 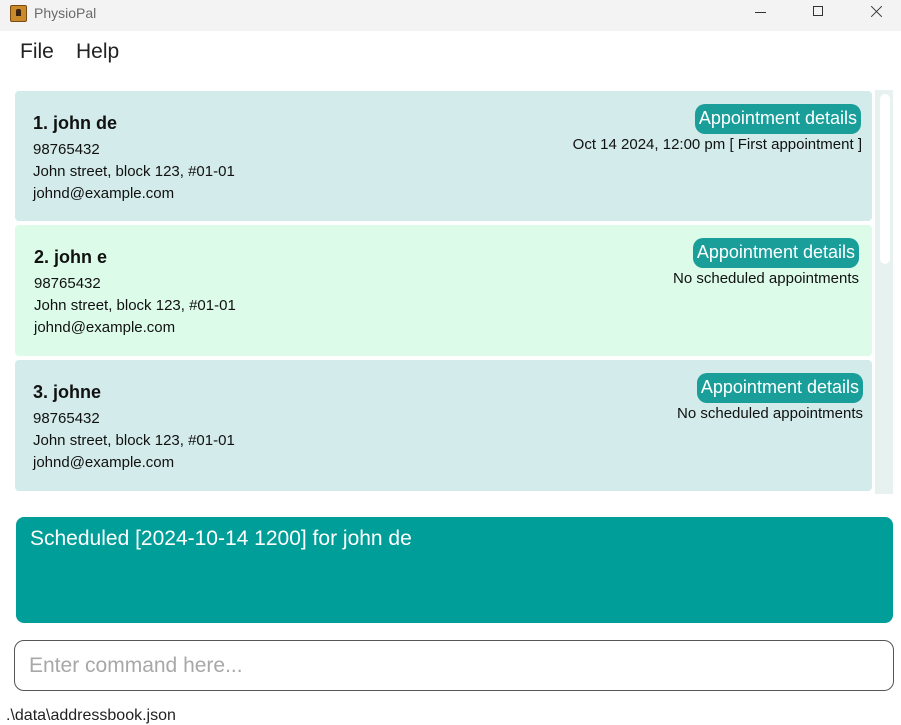 What do you see at coordinates (18, 13) in the screenshot?
I see `app-icon` at bounding box center [18, 13].